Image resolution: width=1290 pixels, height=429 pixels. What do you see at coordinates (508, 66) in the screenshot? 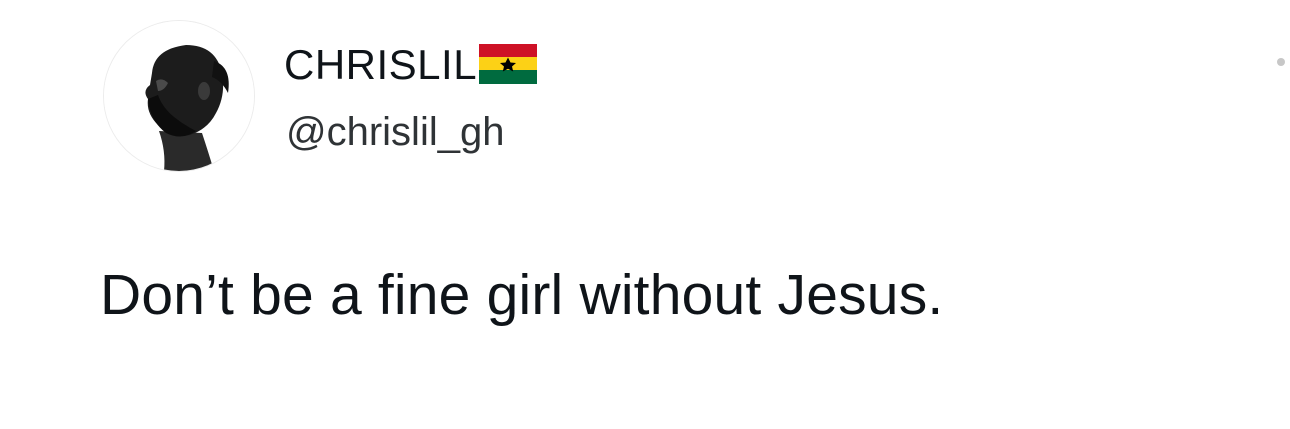
I see `ghana-flag-icon` at bounding box center [508, 66].